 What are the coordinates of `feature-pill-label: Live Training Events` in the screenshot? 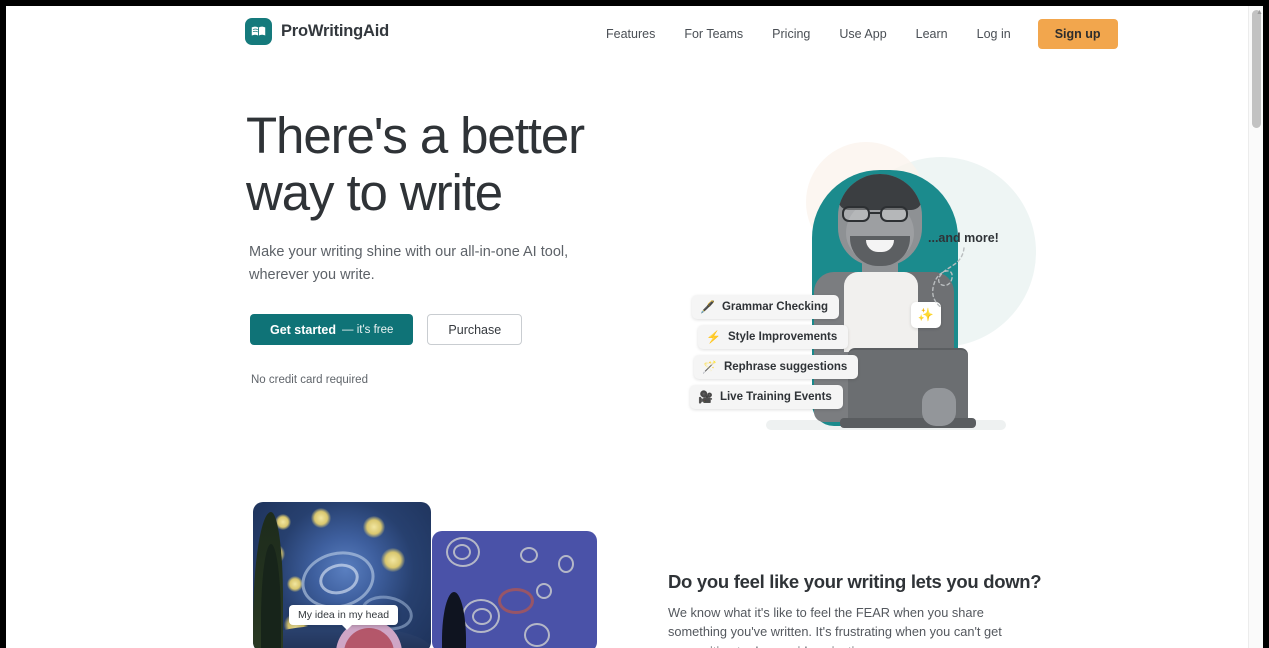 It's located at (775, 397).